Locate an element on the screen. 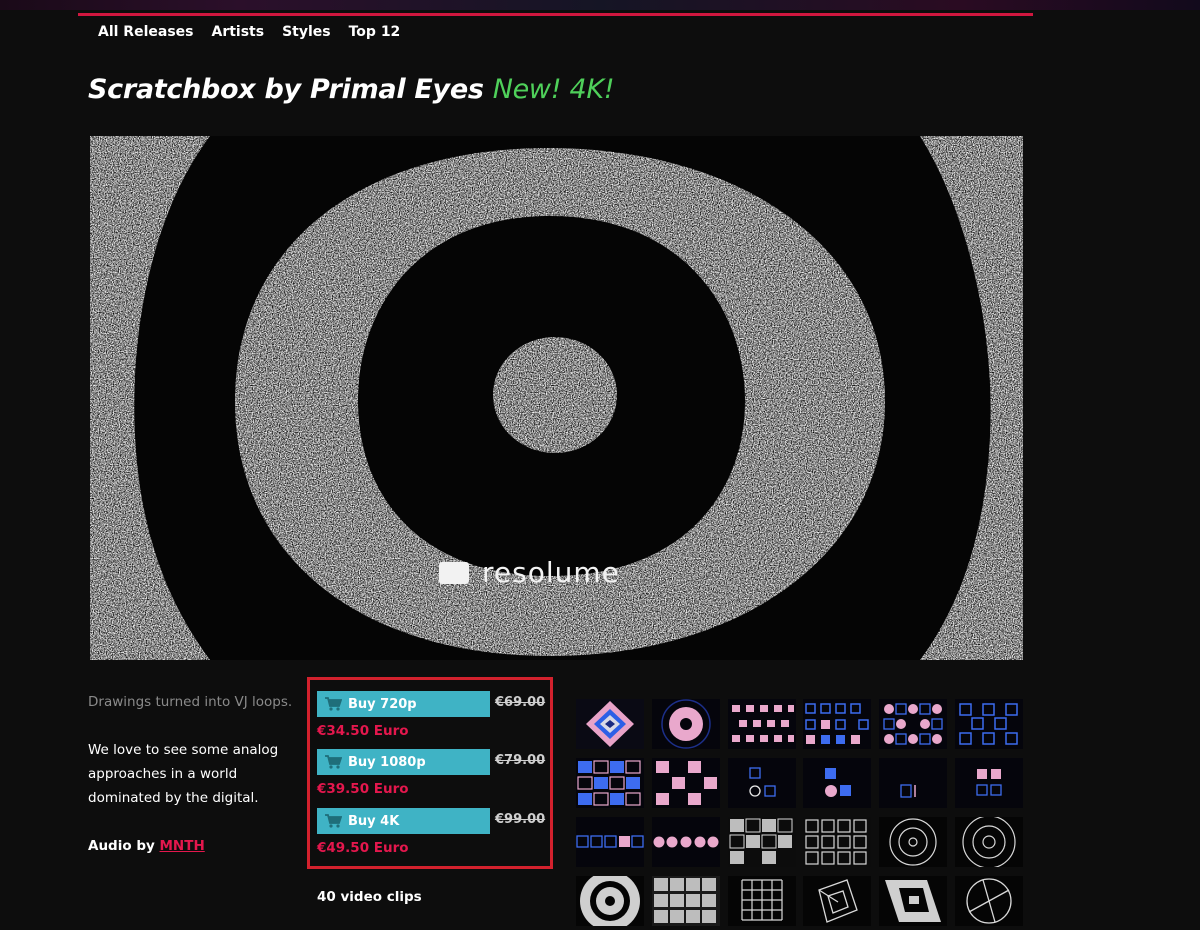 This screenshot has width=1200, height=930. purchase-option-720p: Buy 720p €69.00 €34.50 Euro is located at coordinates (433, 721).